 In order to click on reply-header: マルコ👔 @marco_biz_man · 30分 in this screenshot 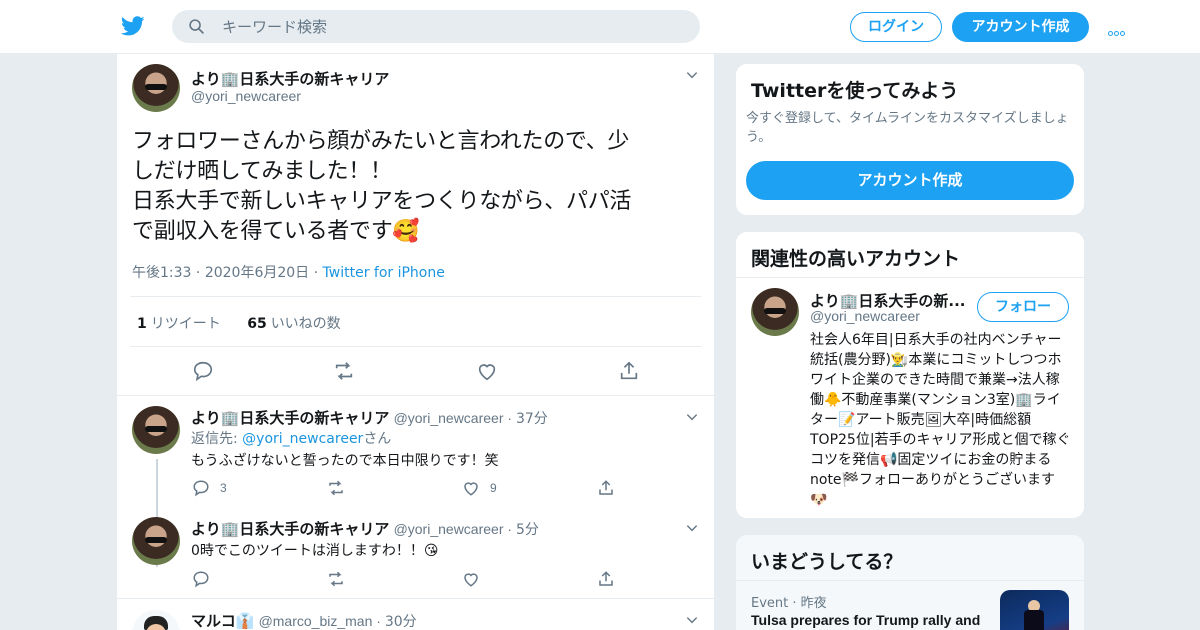, I will do `click(304, 621)`.